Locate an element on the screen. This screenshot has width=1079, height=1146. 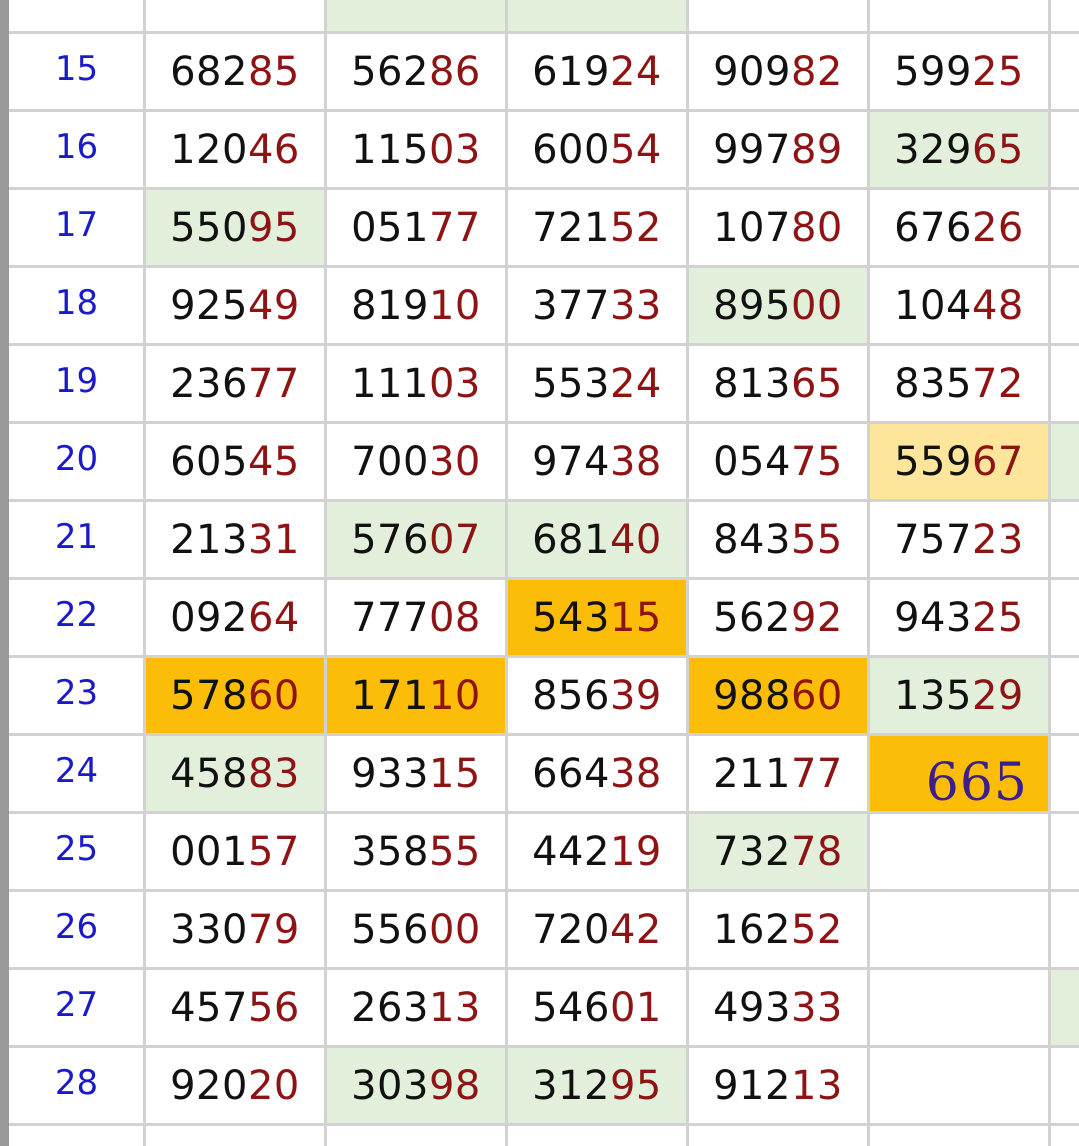
number-prefix: 329 is located at coordinates (933, 149).